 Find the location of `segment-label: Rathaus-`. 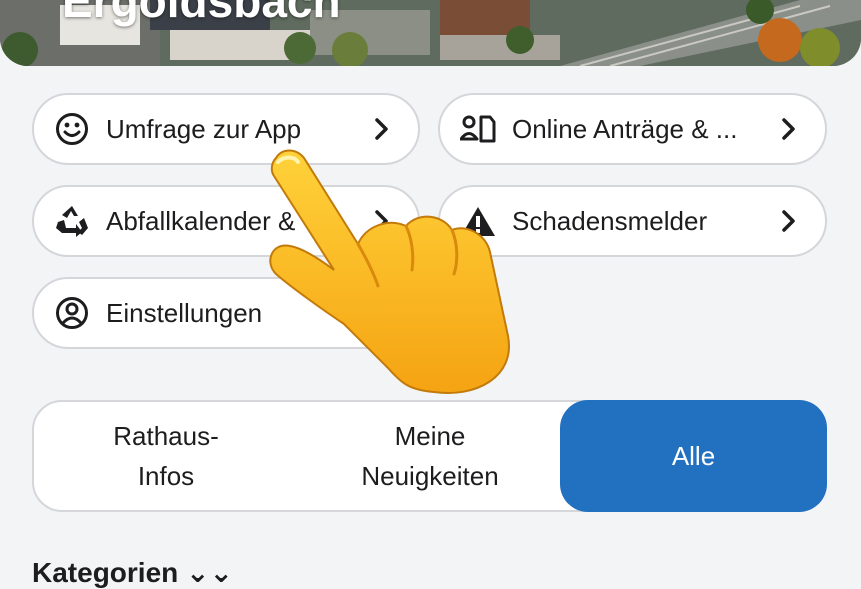

segment-label: Rathaus- is located at coordinates (166, 436).